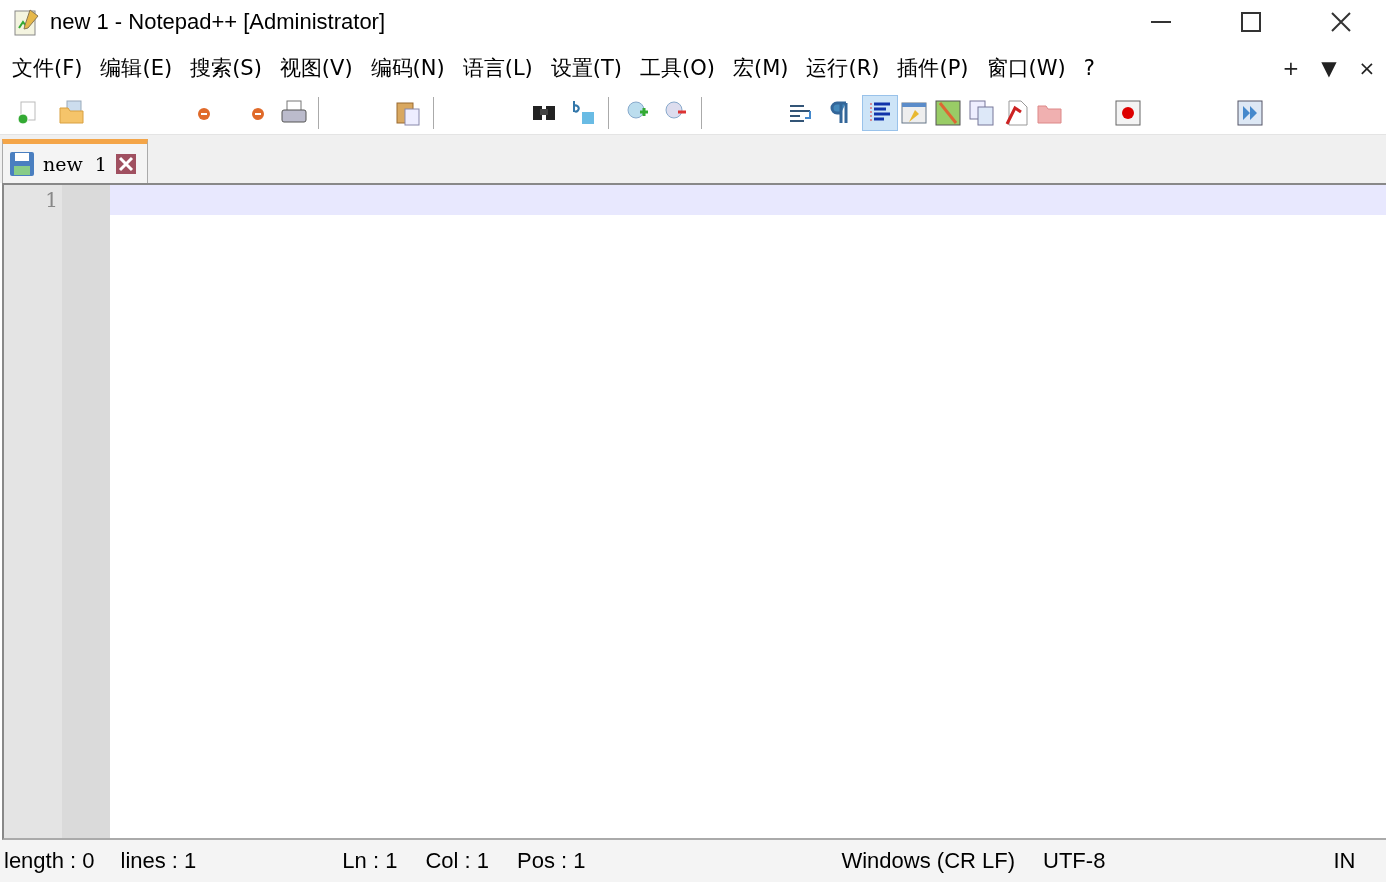 The width and height of the screenshot is (1386, 882). I want to click on menu-item: 编辑(E), so click(136, 68).